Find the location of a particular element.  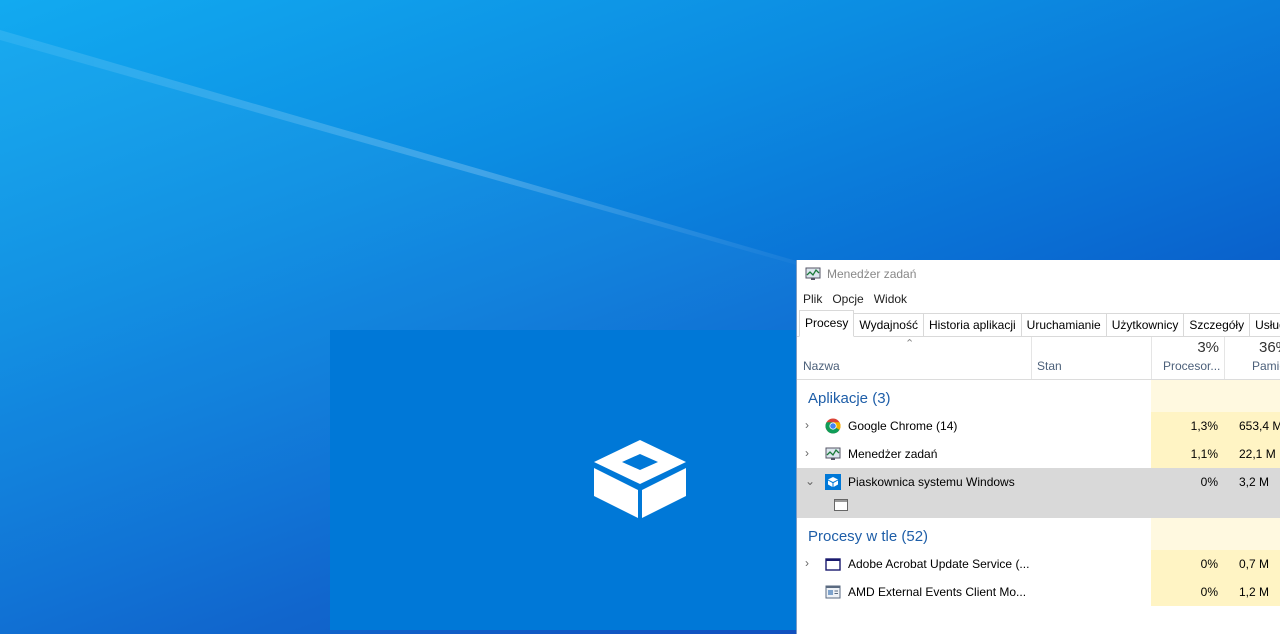

process-name: Menedżer zadań is located at coordinates (893, 454).